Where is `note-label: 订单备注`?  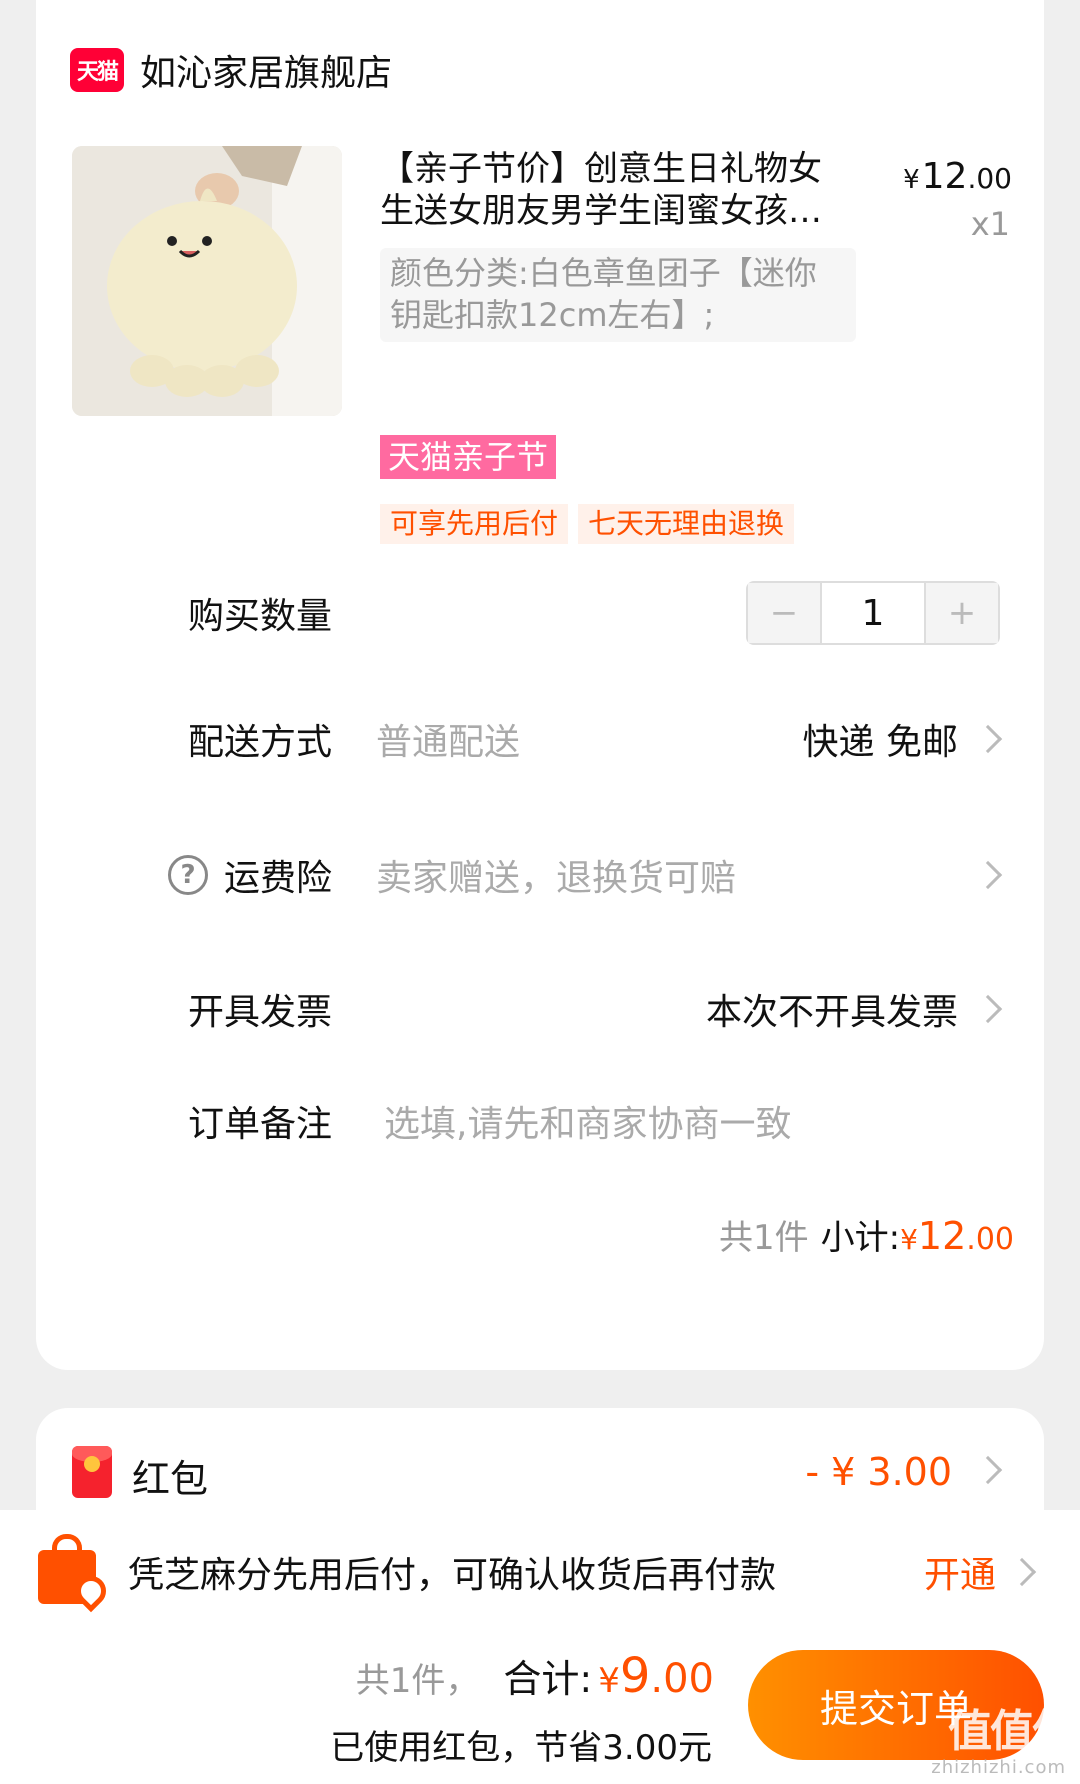 note-label: 订单备注 is located at coordinates (260, 1124).